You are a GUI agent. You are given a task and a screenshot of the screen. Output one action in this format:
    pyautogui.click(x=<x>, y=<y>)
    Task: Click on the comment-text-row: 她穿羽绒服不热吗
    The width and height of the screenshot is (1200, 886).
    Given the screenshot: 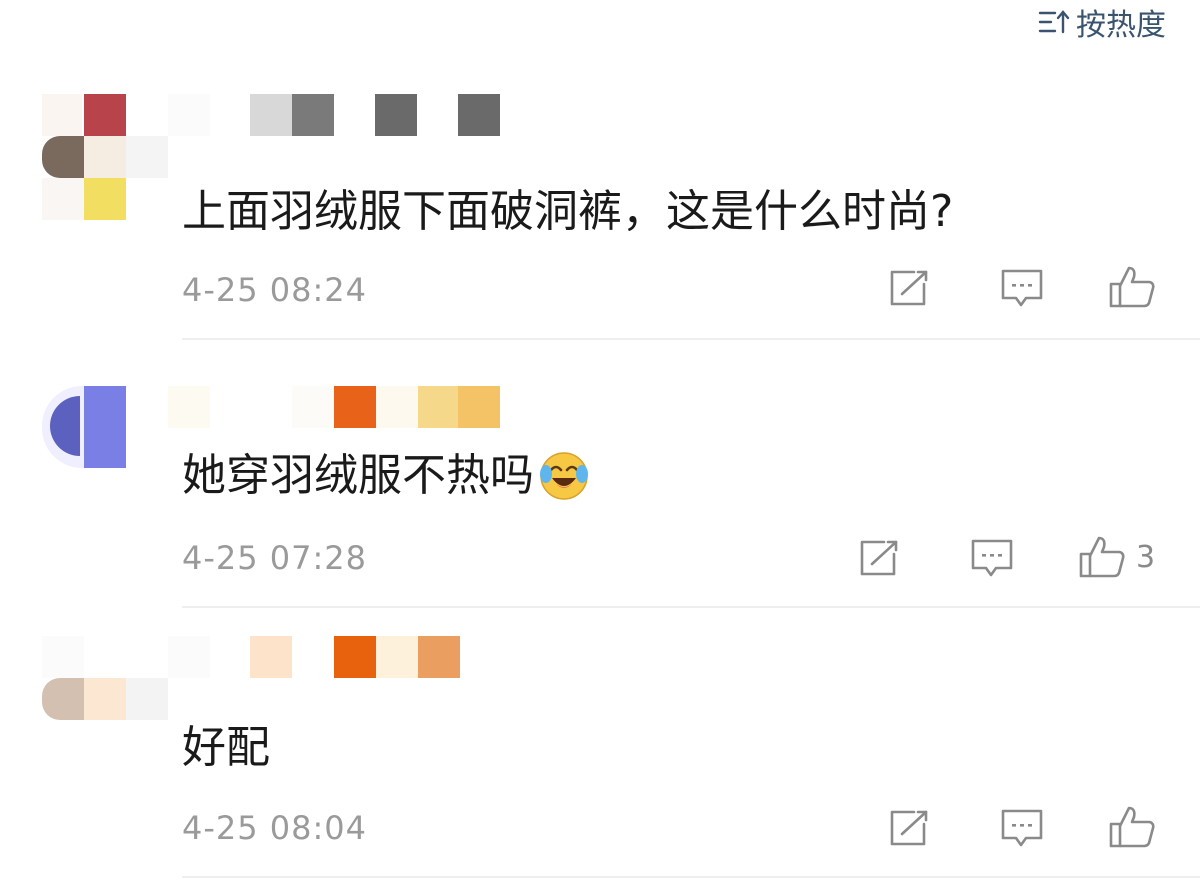 What is the action you would take?
    pyautogui.click(x=386, y=476)
    